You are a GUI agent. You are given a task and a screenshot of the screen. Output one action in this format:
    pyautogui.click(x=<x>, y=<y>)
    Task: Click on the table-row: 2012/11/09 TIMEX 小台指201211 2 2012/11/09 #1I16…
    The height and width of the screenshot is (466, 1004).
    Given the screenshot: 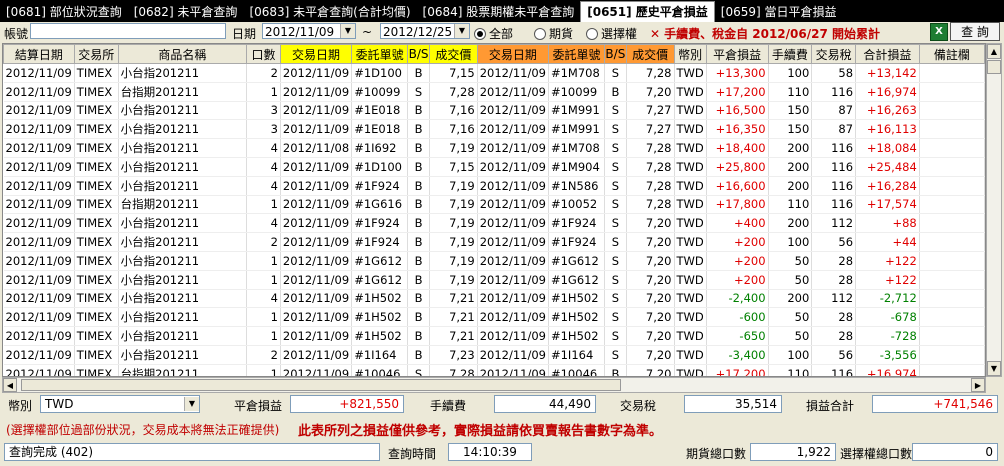 What is the action you would take?
    pyautogui.click(x=494, y=355)
    